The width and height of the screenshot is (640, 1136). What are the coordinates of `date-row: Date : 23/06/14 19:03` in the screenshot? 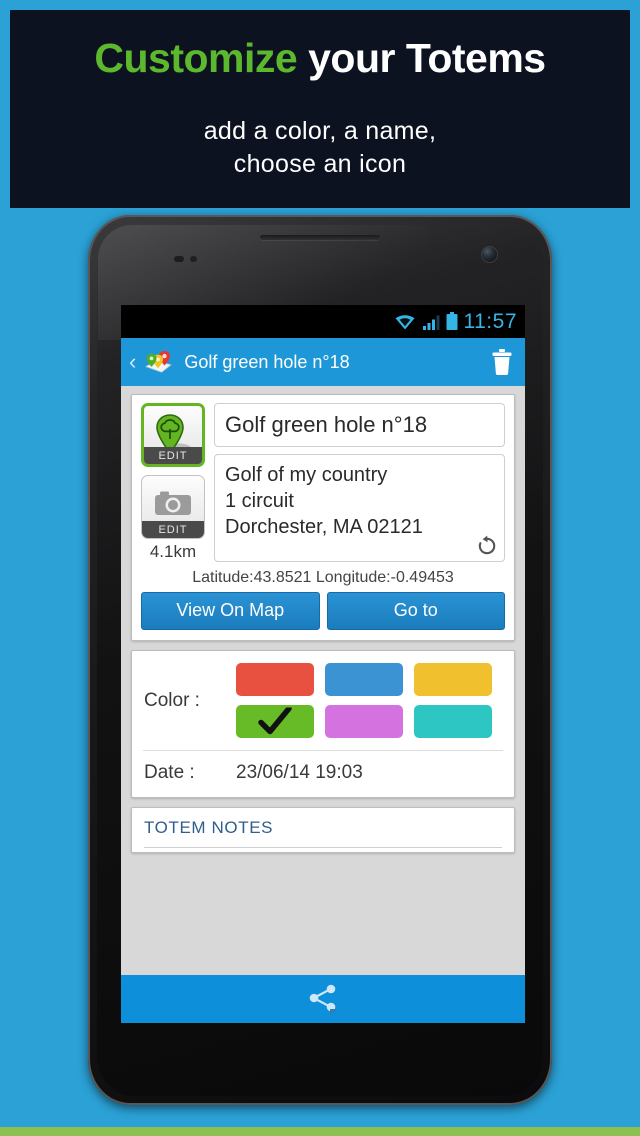 It's located at (323, 774).